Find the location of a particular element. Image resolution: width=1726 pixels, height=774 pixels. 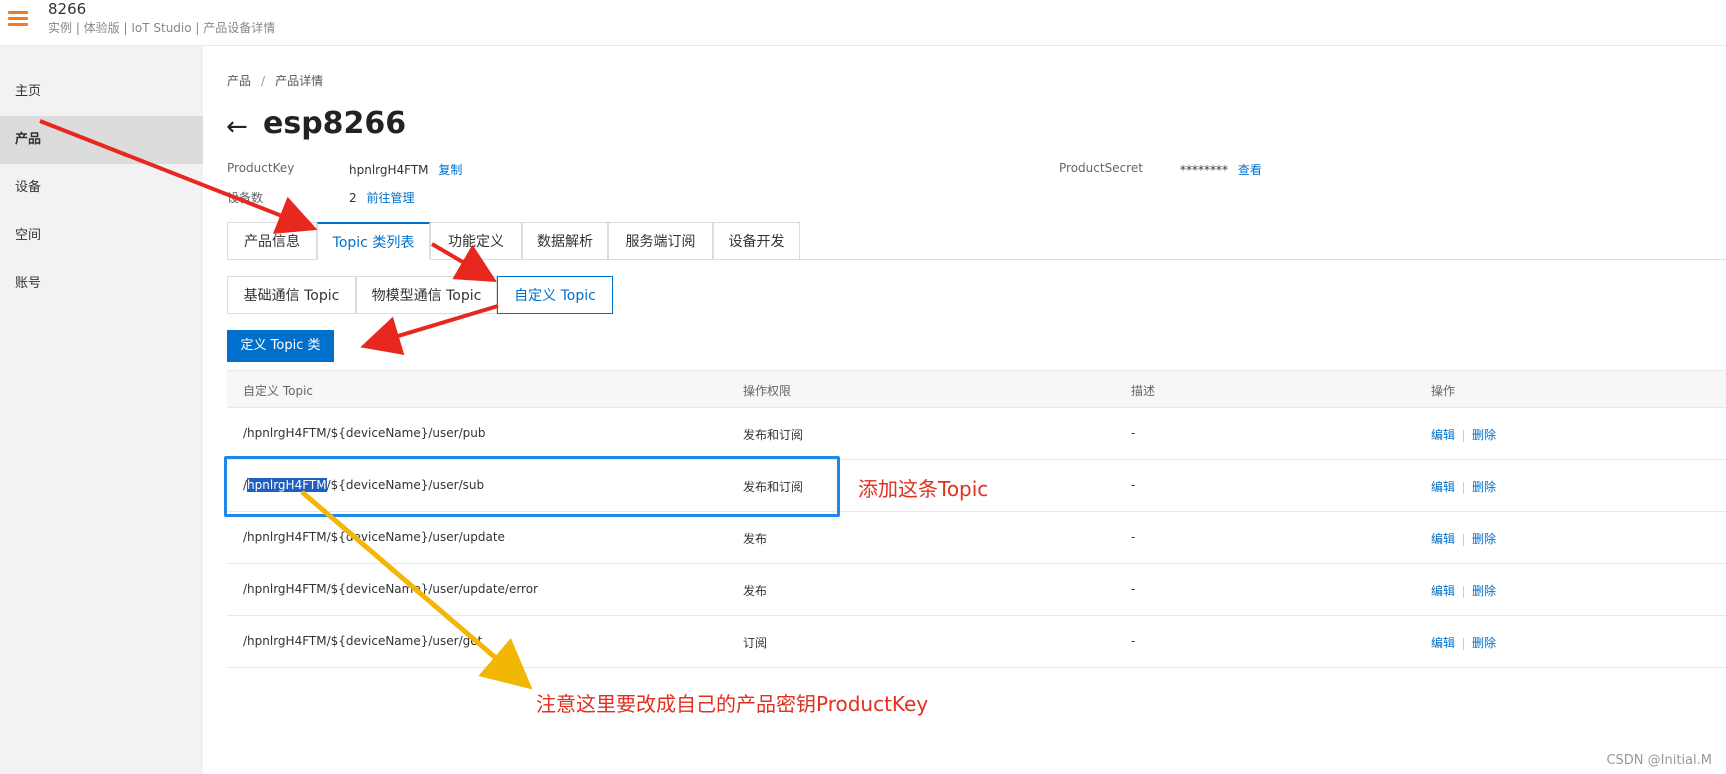

topic-cell: /hpnlrgH4FTM/${deviceName}/user/update is located at coordinates (374, 537).